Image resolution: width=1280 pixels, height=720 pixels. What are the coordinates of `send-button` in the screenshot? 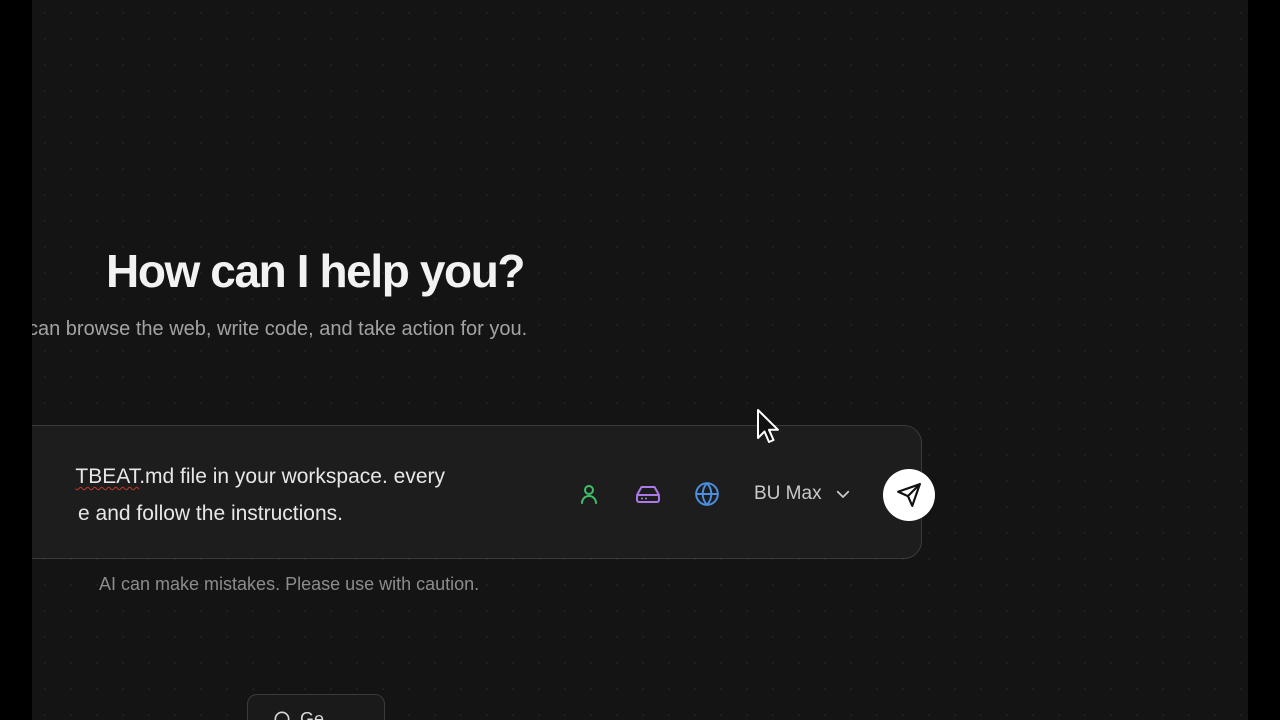 It's located at (909, 495).